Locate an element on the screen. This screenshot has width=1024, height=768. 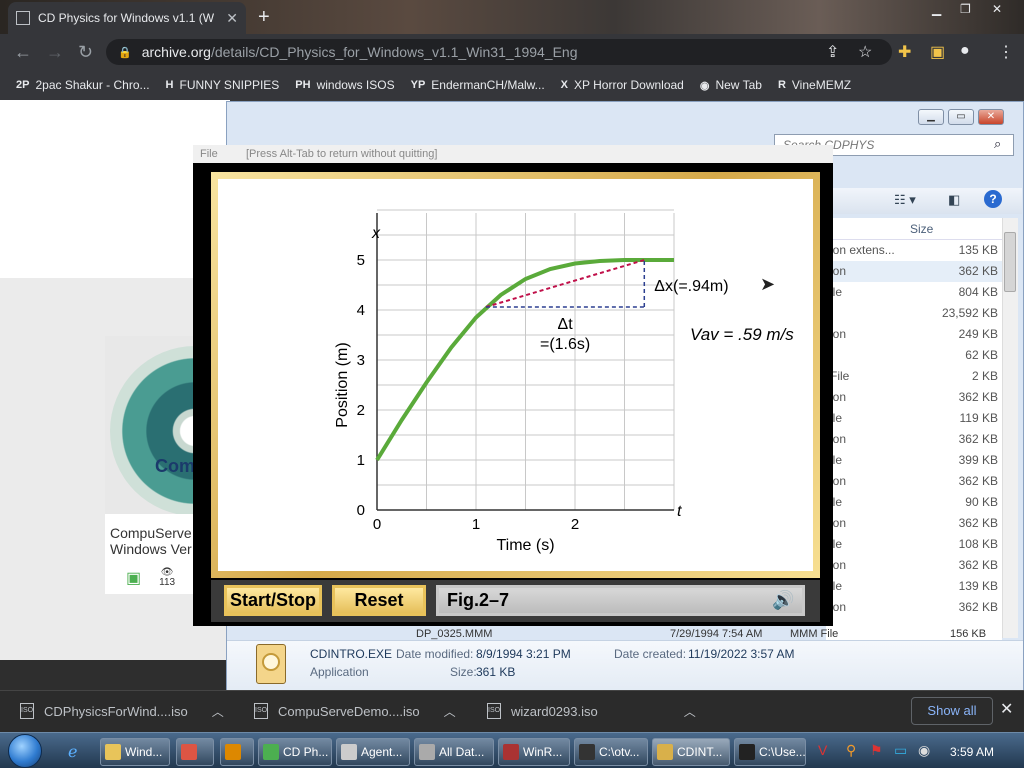
bookmark-item: ◉ New Tab is located at coordinates (731, 85).